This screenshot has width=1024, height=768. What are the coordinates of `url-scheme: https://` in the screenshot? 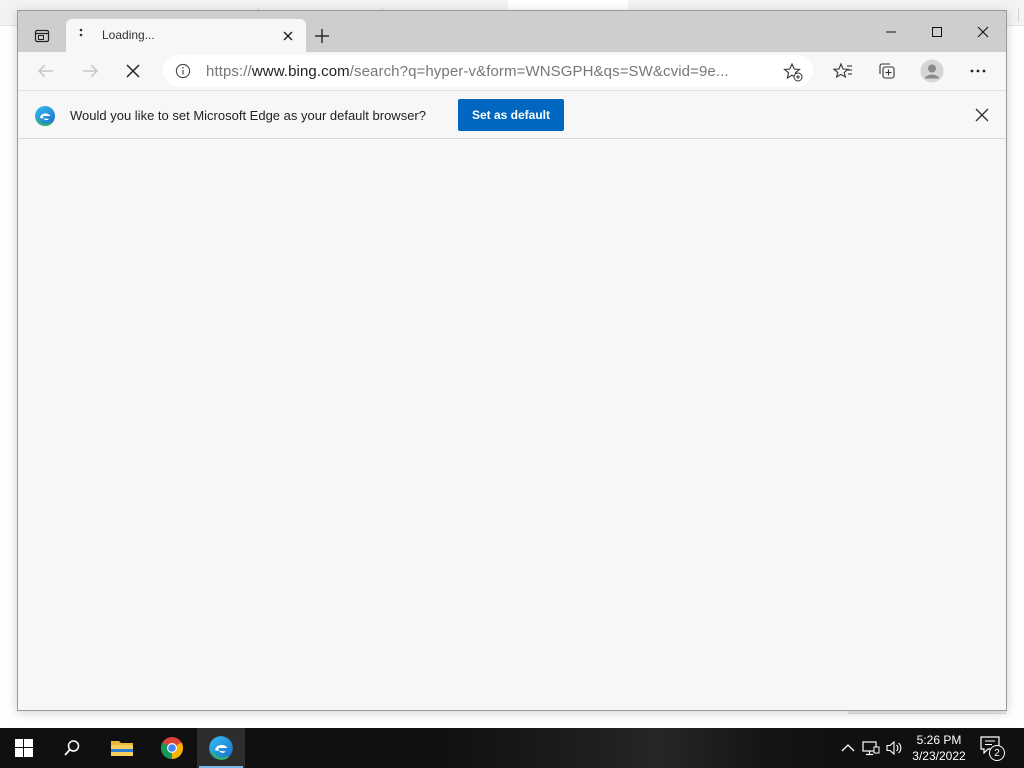 It's located at (229, 71).